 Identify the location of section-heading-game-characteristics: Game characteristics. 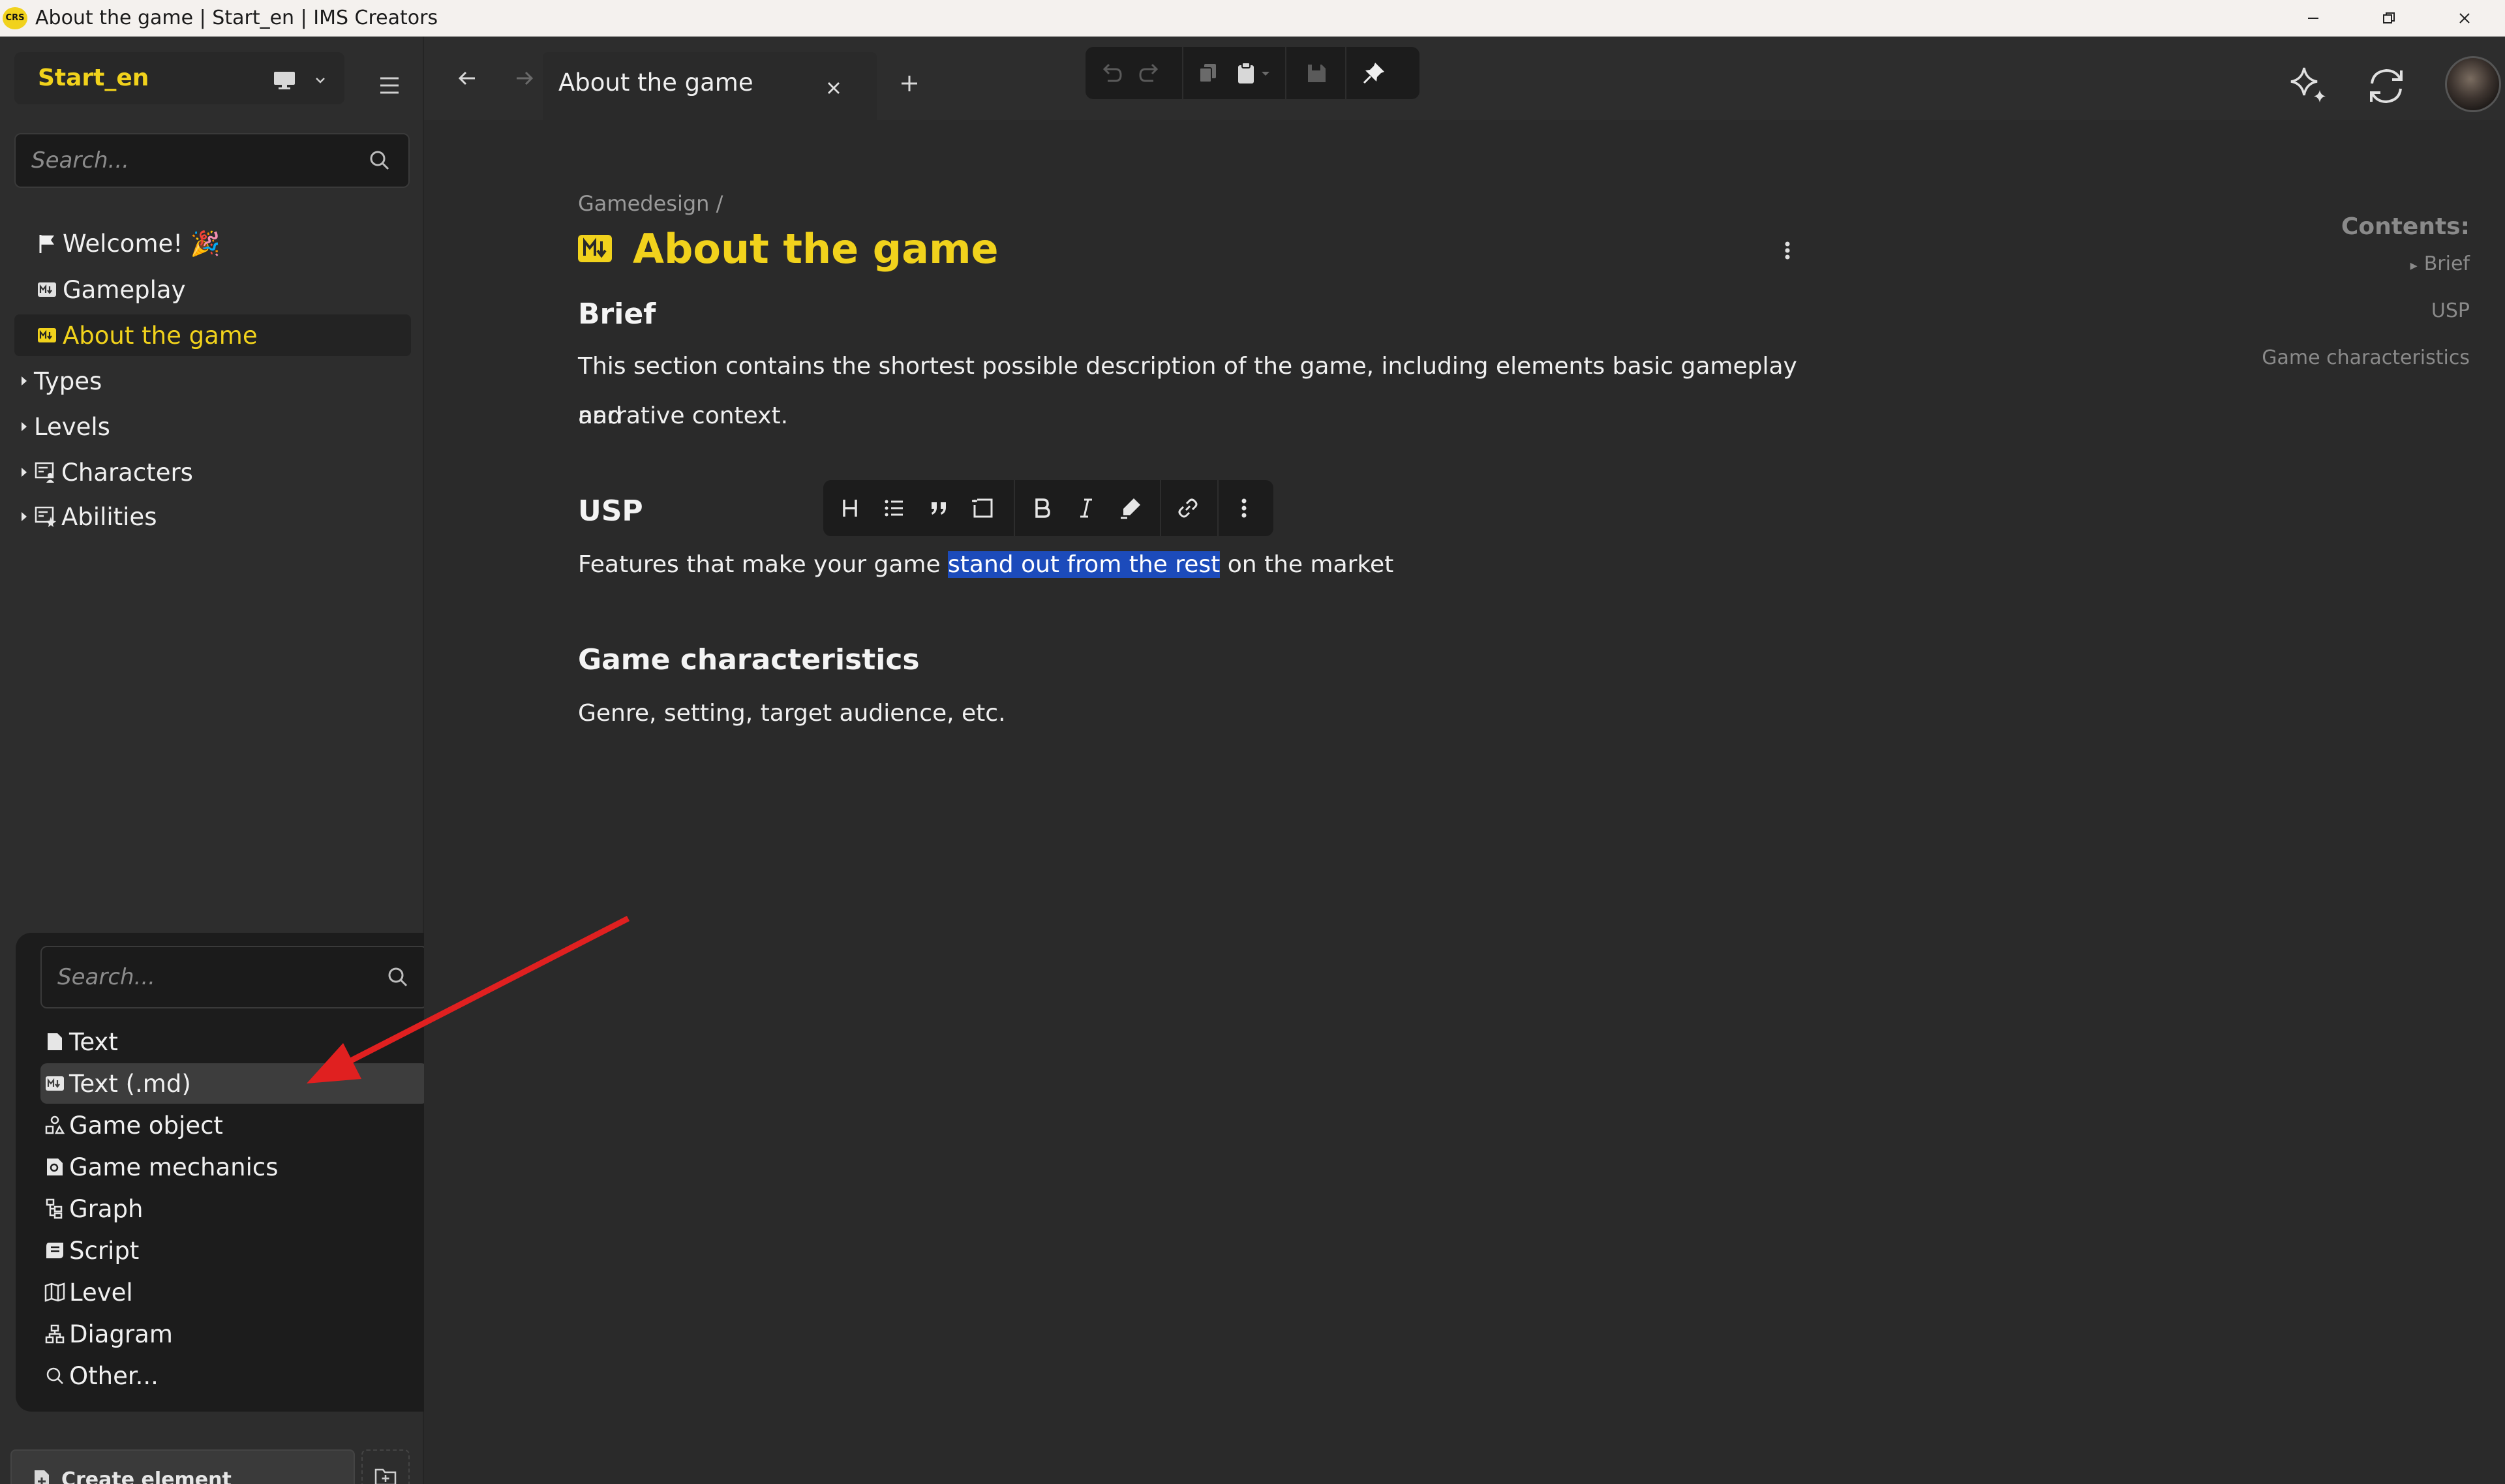
(749, 660).